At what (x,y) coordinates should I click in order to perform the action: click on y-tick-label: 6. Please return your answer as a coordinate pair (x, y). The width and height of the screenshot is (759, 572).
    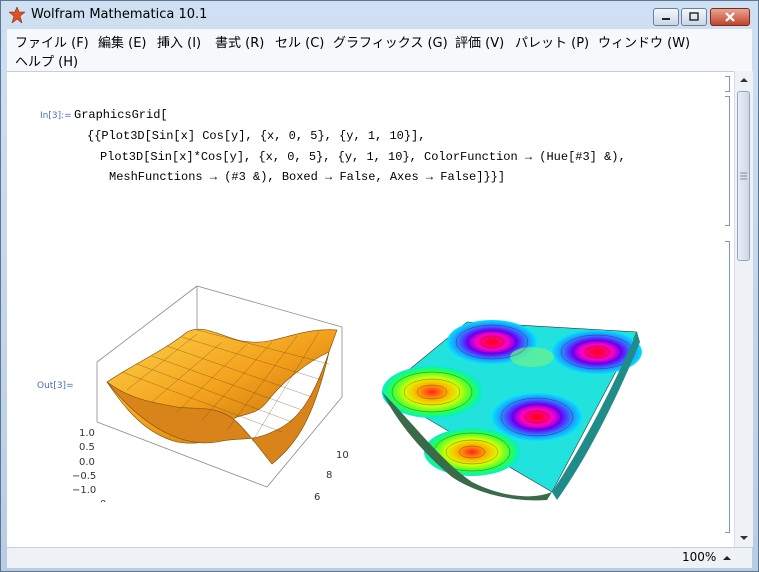
    Looking at the image, I should click on (317, 497).